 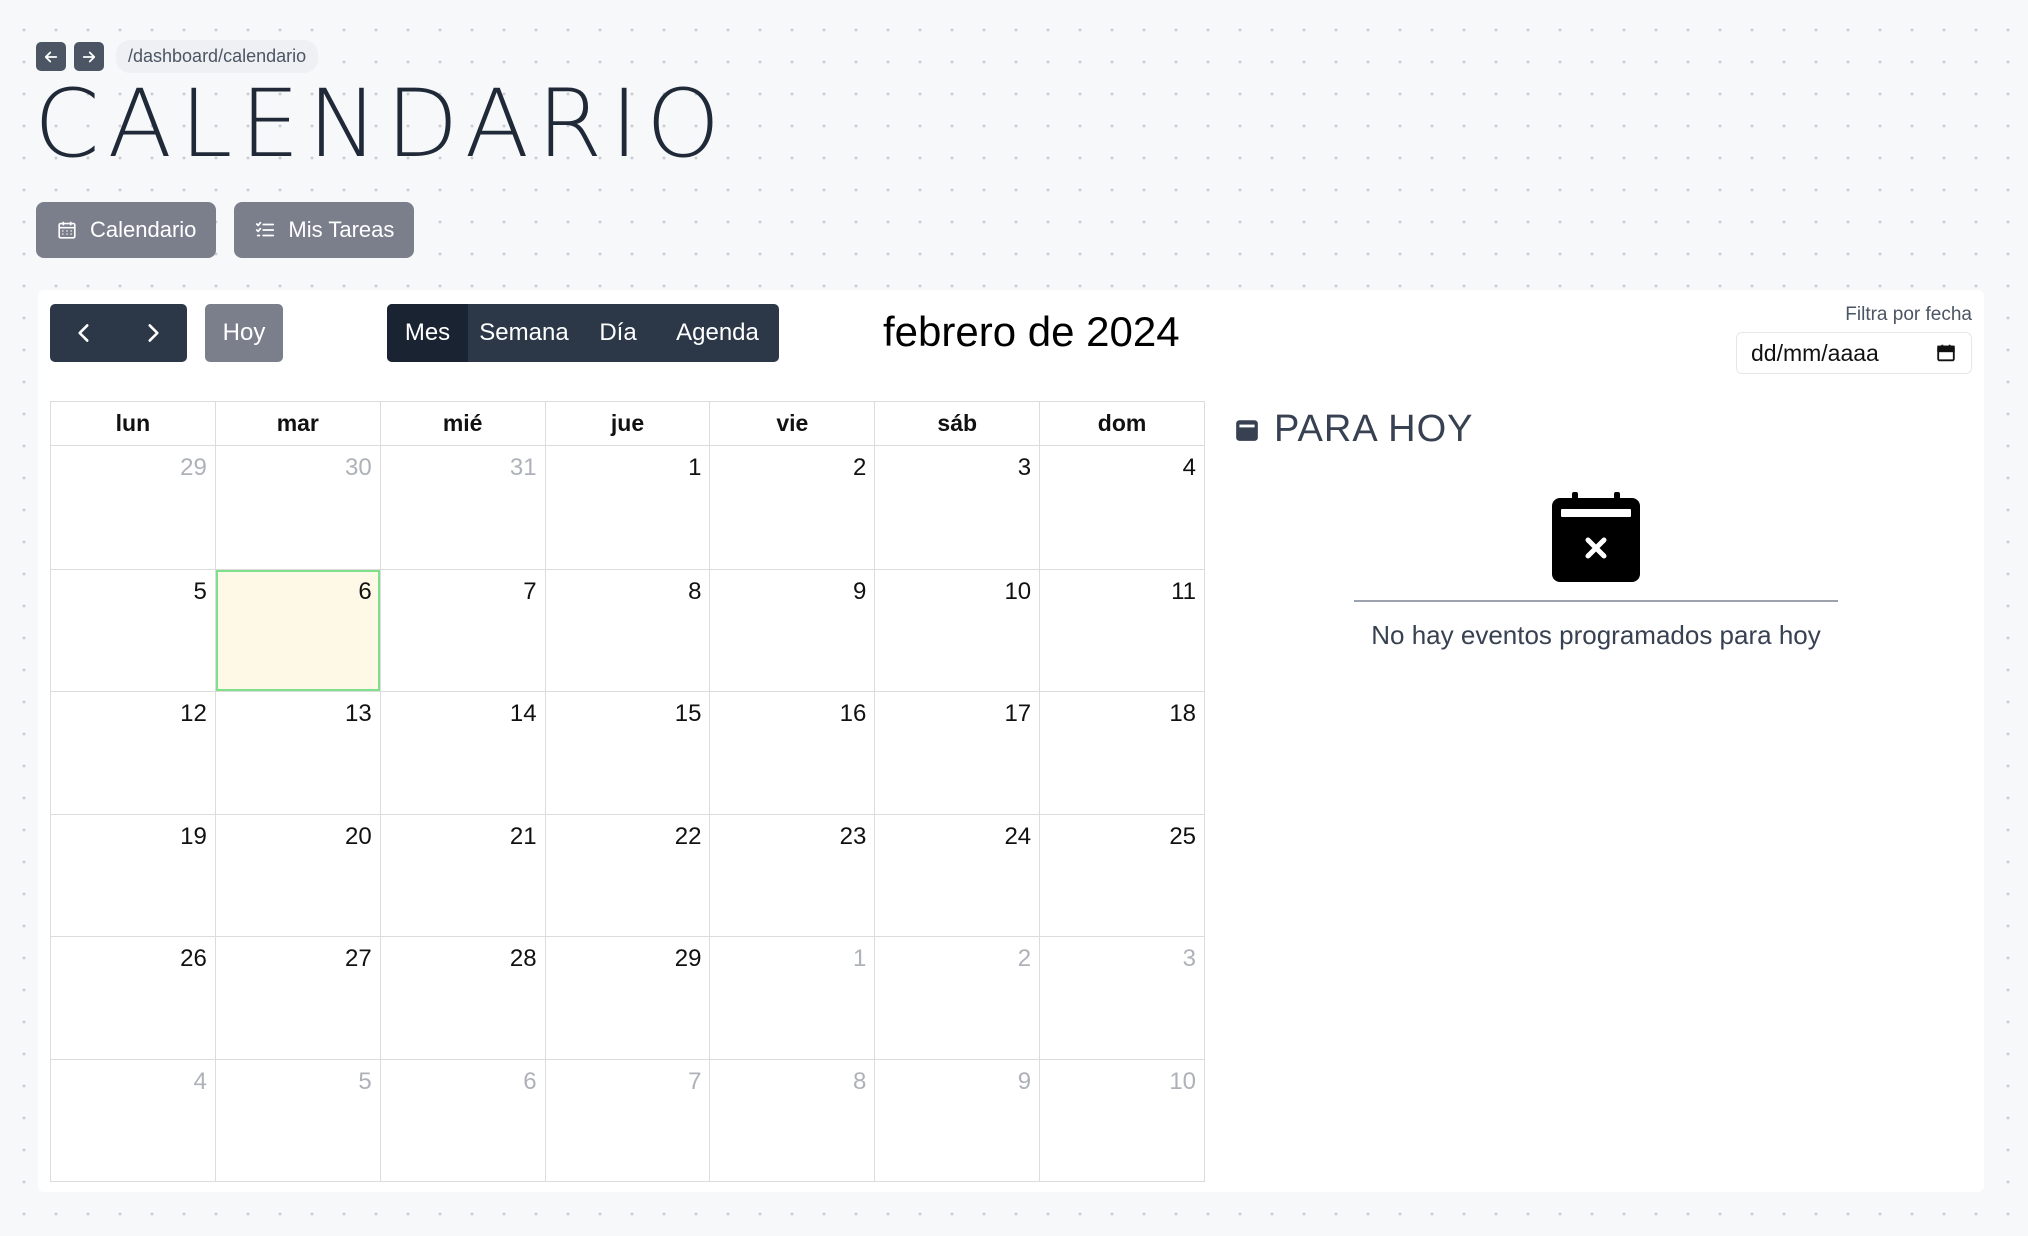 What do you see at coordinates (1596, 537) in the screenshot?
I see `calendar-x-icon` at bounding box center [1596, 537].